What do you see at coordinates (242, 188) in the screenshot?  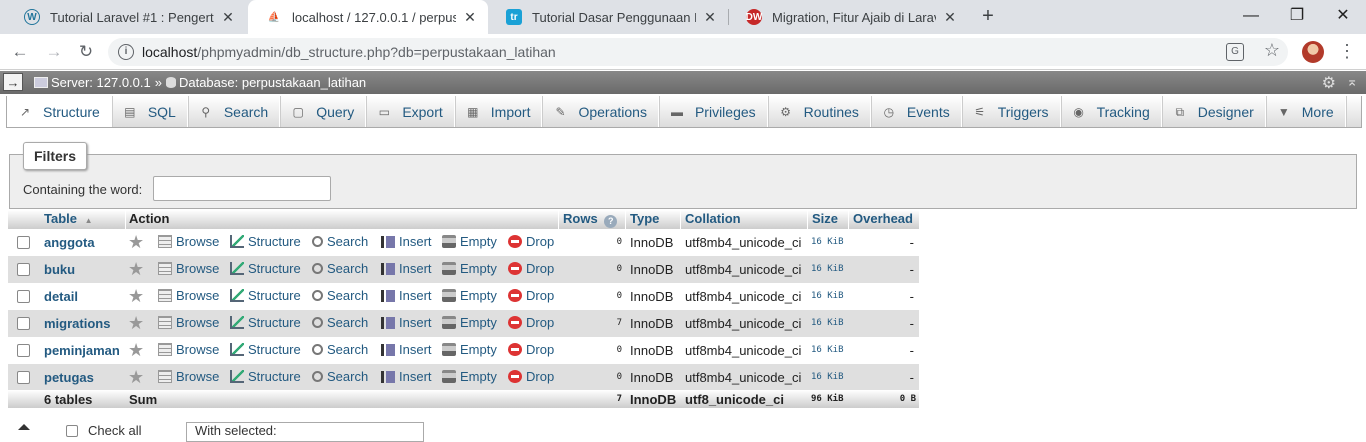 I see `filter-input` at bounding box center [242, 188].